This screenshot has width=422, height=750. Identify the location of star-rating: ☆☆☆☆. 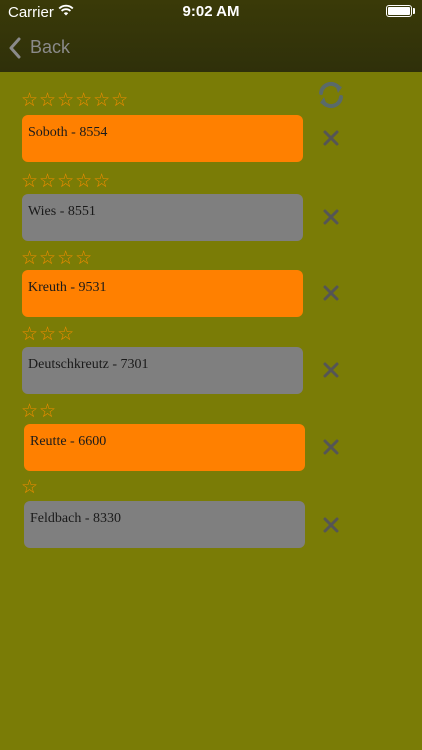
(57, 258).